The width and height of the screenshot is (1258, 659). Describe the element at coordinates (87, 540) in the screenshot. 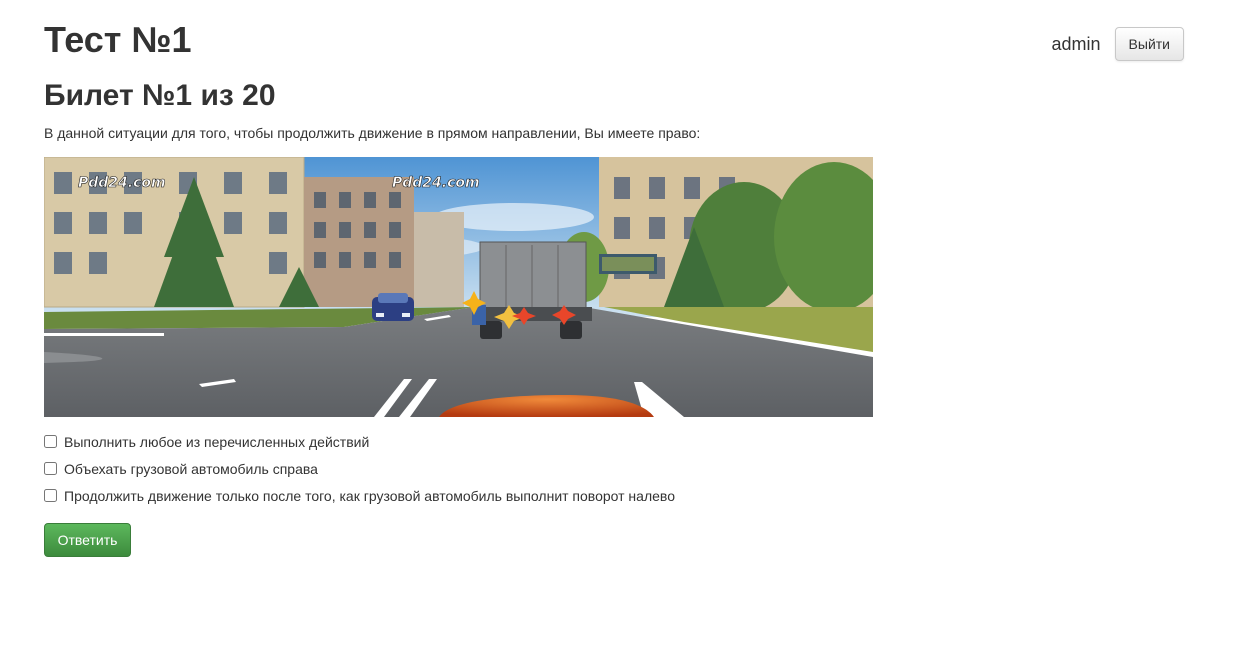

I see `submit-answer-button: Ответить` at that location.